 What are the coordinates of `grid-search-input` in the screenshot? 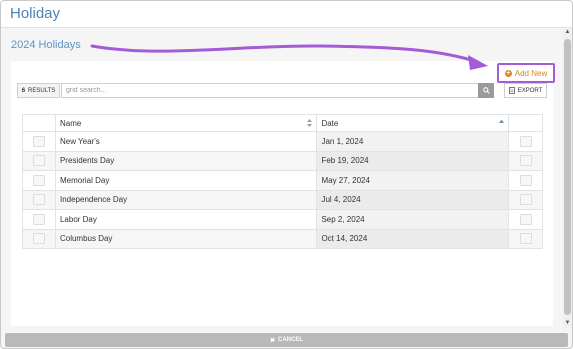 It's located at (269, 90).